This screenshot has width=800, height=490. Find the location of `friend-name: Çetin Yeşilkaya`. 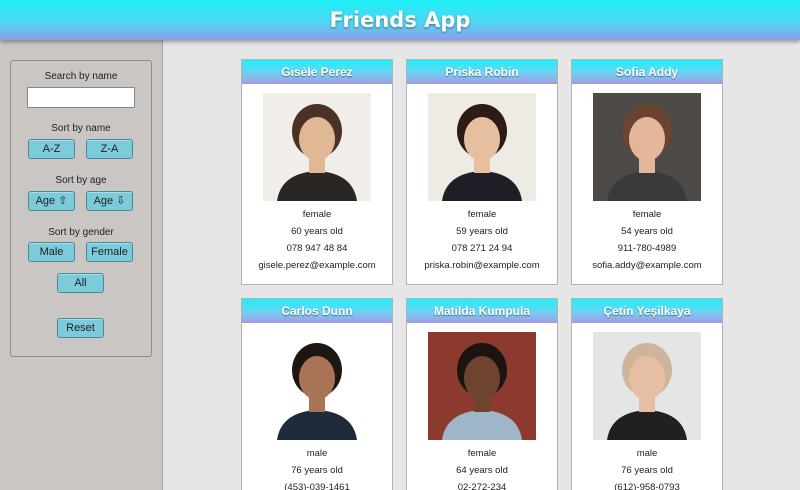

friend-name: Çetin Yeşilkaya is located at coordinates (647, 311).